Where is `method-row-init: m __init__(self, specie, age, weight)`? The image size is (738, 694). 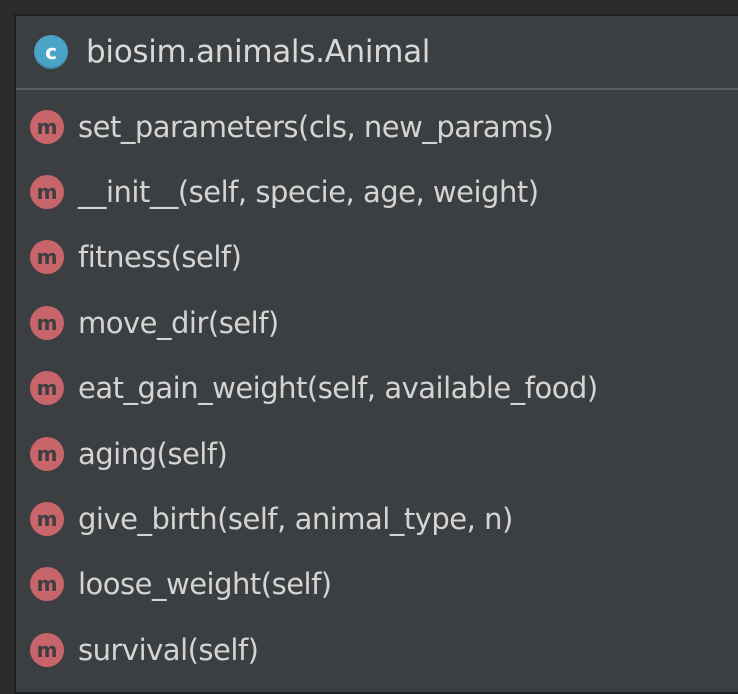 method-row-init: m __init__(self, specie, age, weight) is located at coordinates (377, 191).